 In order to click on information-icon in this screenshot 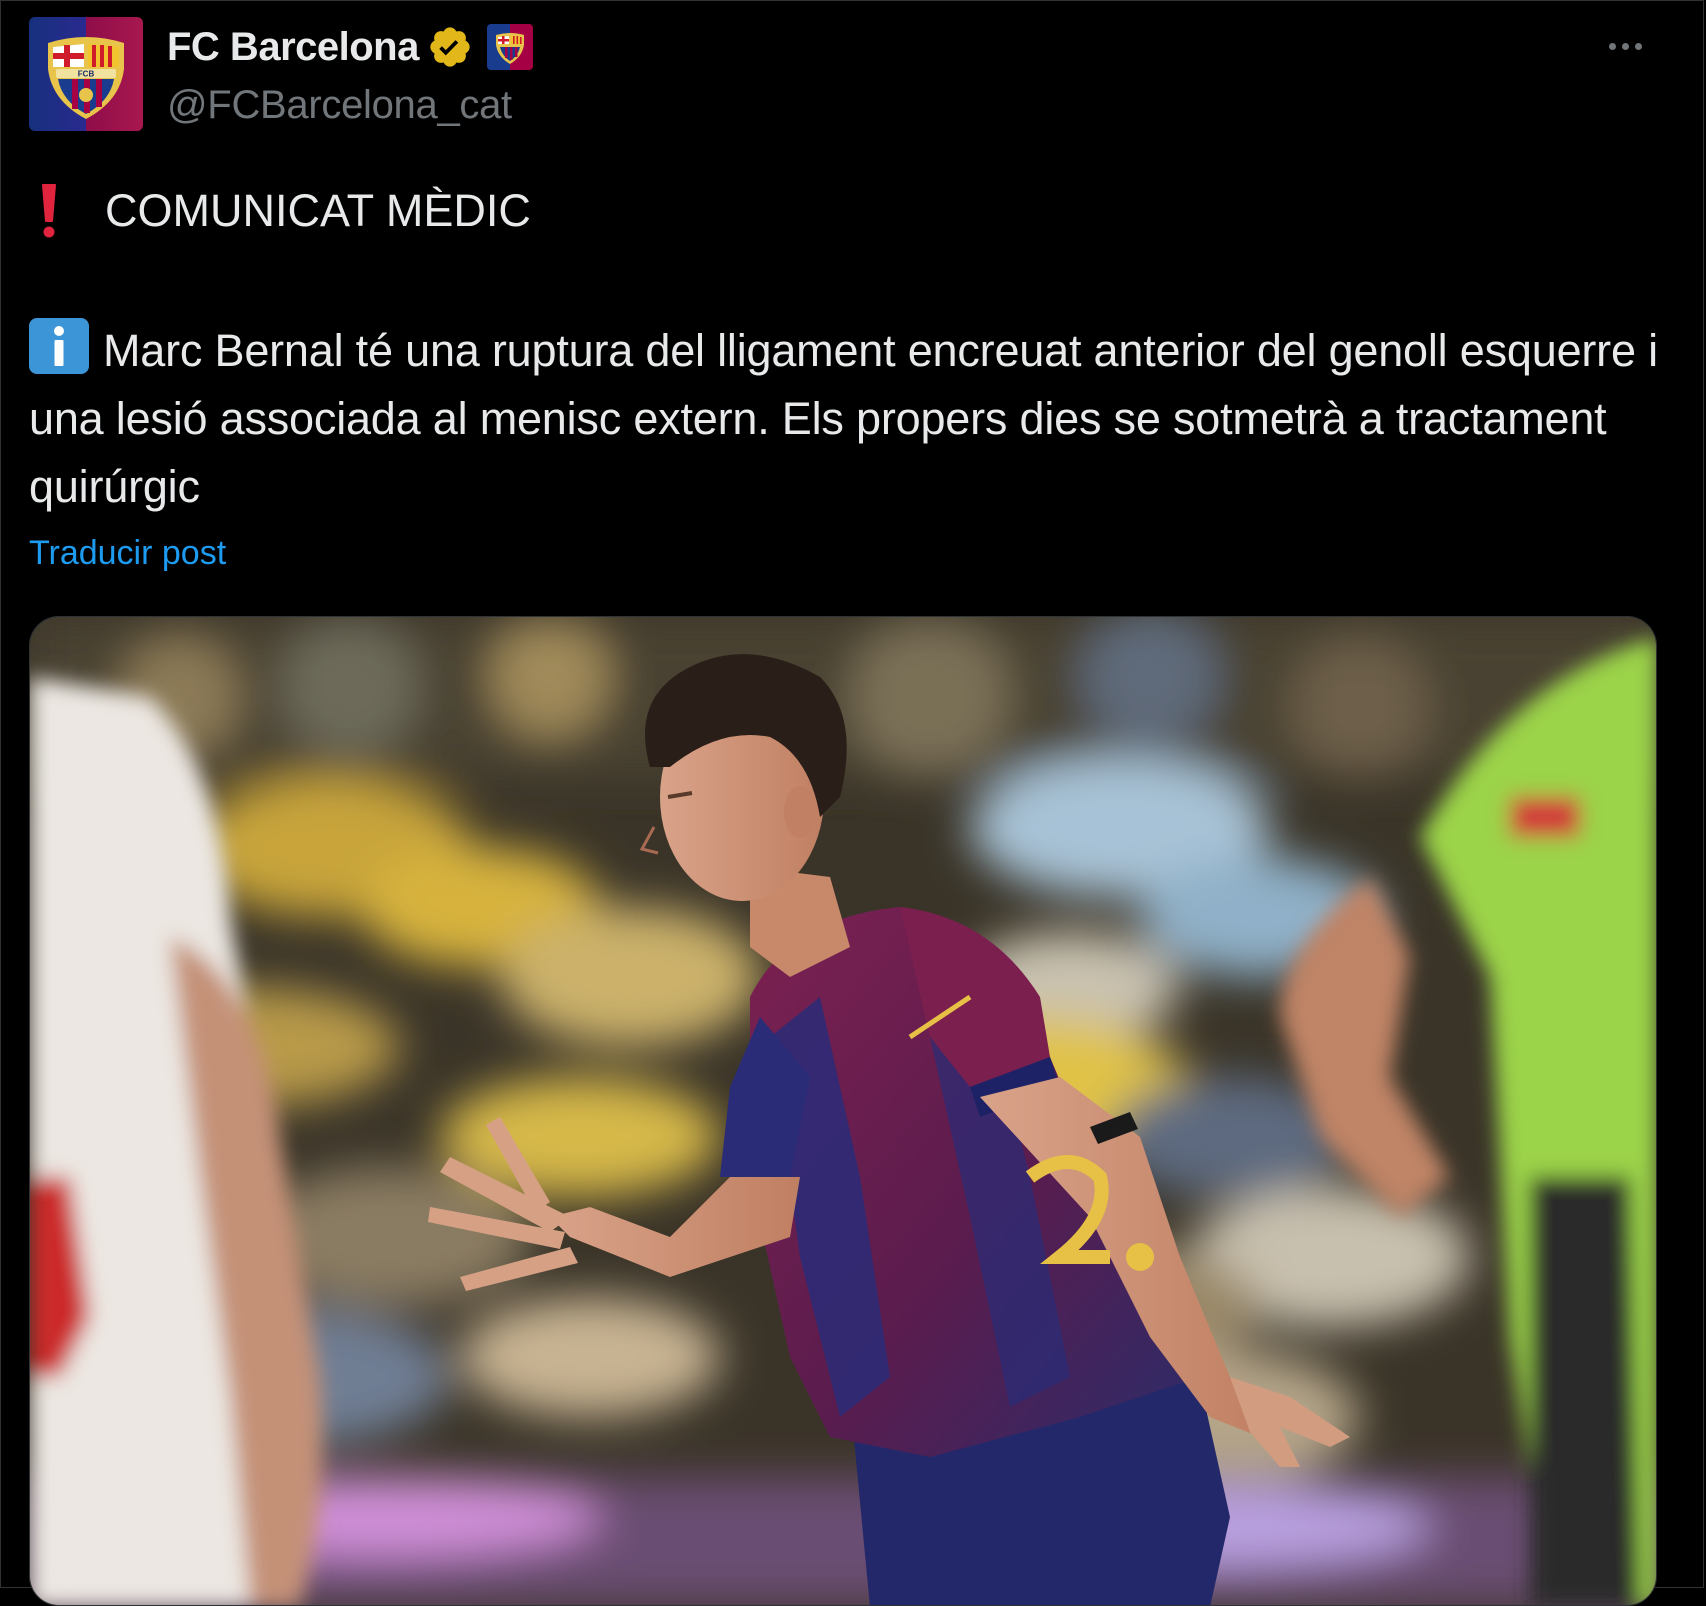, I will do `click(59, 346)`.